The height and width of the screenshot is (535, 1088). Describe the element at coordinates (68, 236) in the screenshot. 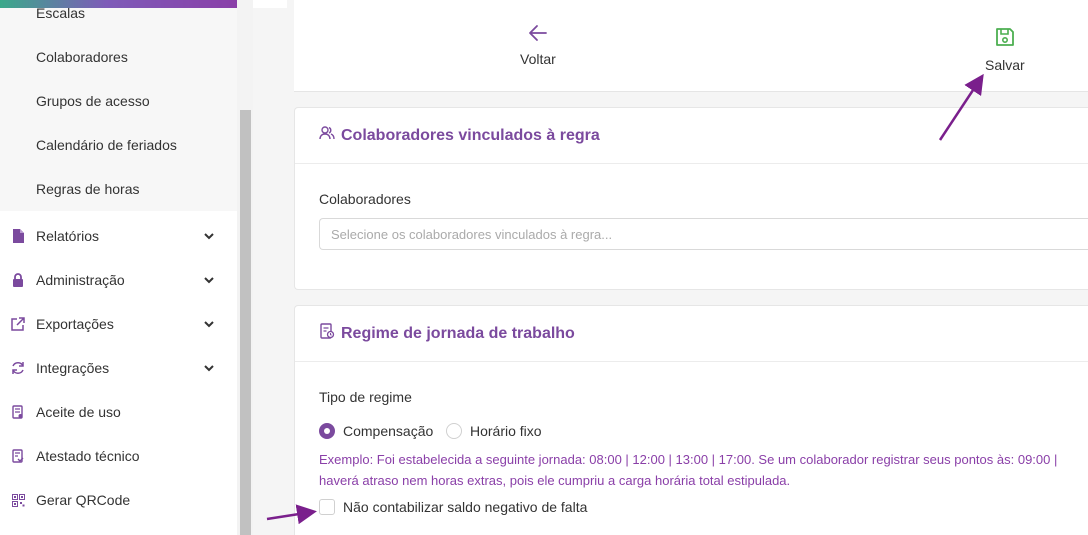

I see `sidebar-item-label: Relatórios` at that location.